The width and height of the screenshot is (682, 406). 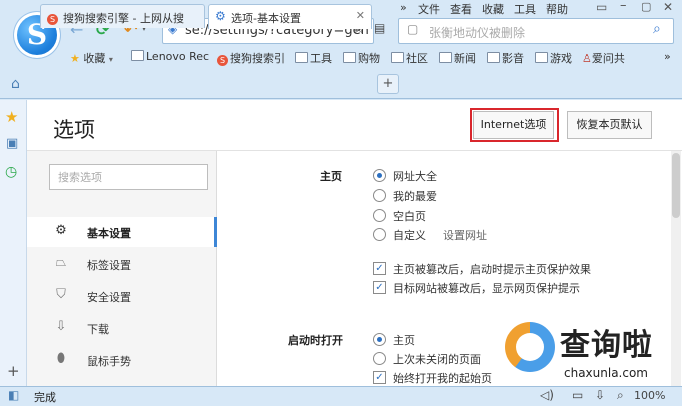 I want to click on startup-section-label: 启动时打开, so click(x=315, y=340).